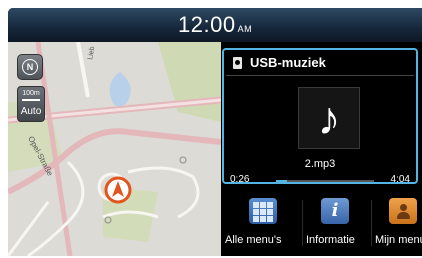 The height and width of the screenshot is (258, 422). Describe the element at coordinates (31, 104) in the screenshot. I see `map-scale-button: 100m Auto` at that location.